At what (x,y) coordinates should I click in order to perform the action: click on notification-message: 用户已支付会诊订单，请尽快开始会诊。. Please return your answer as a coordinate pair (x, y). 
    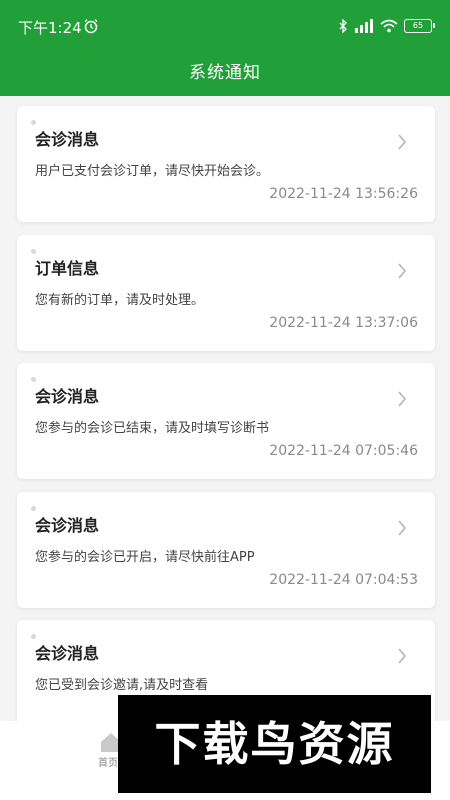
    Looking at the image, I should click on (152, 171).